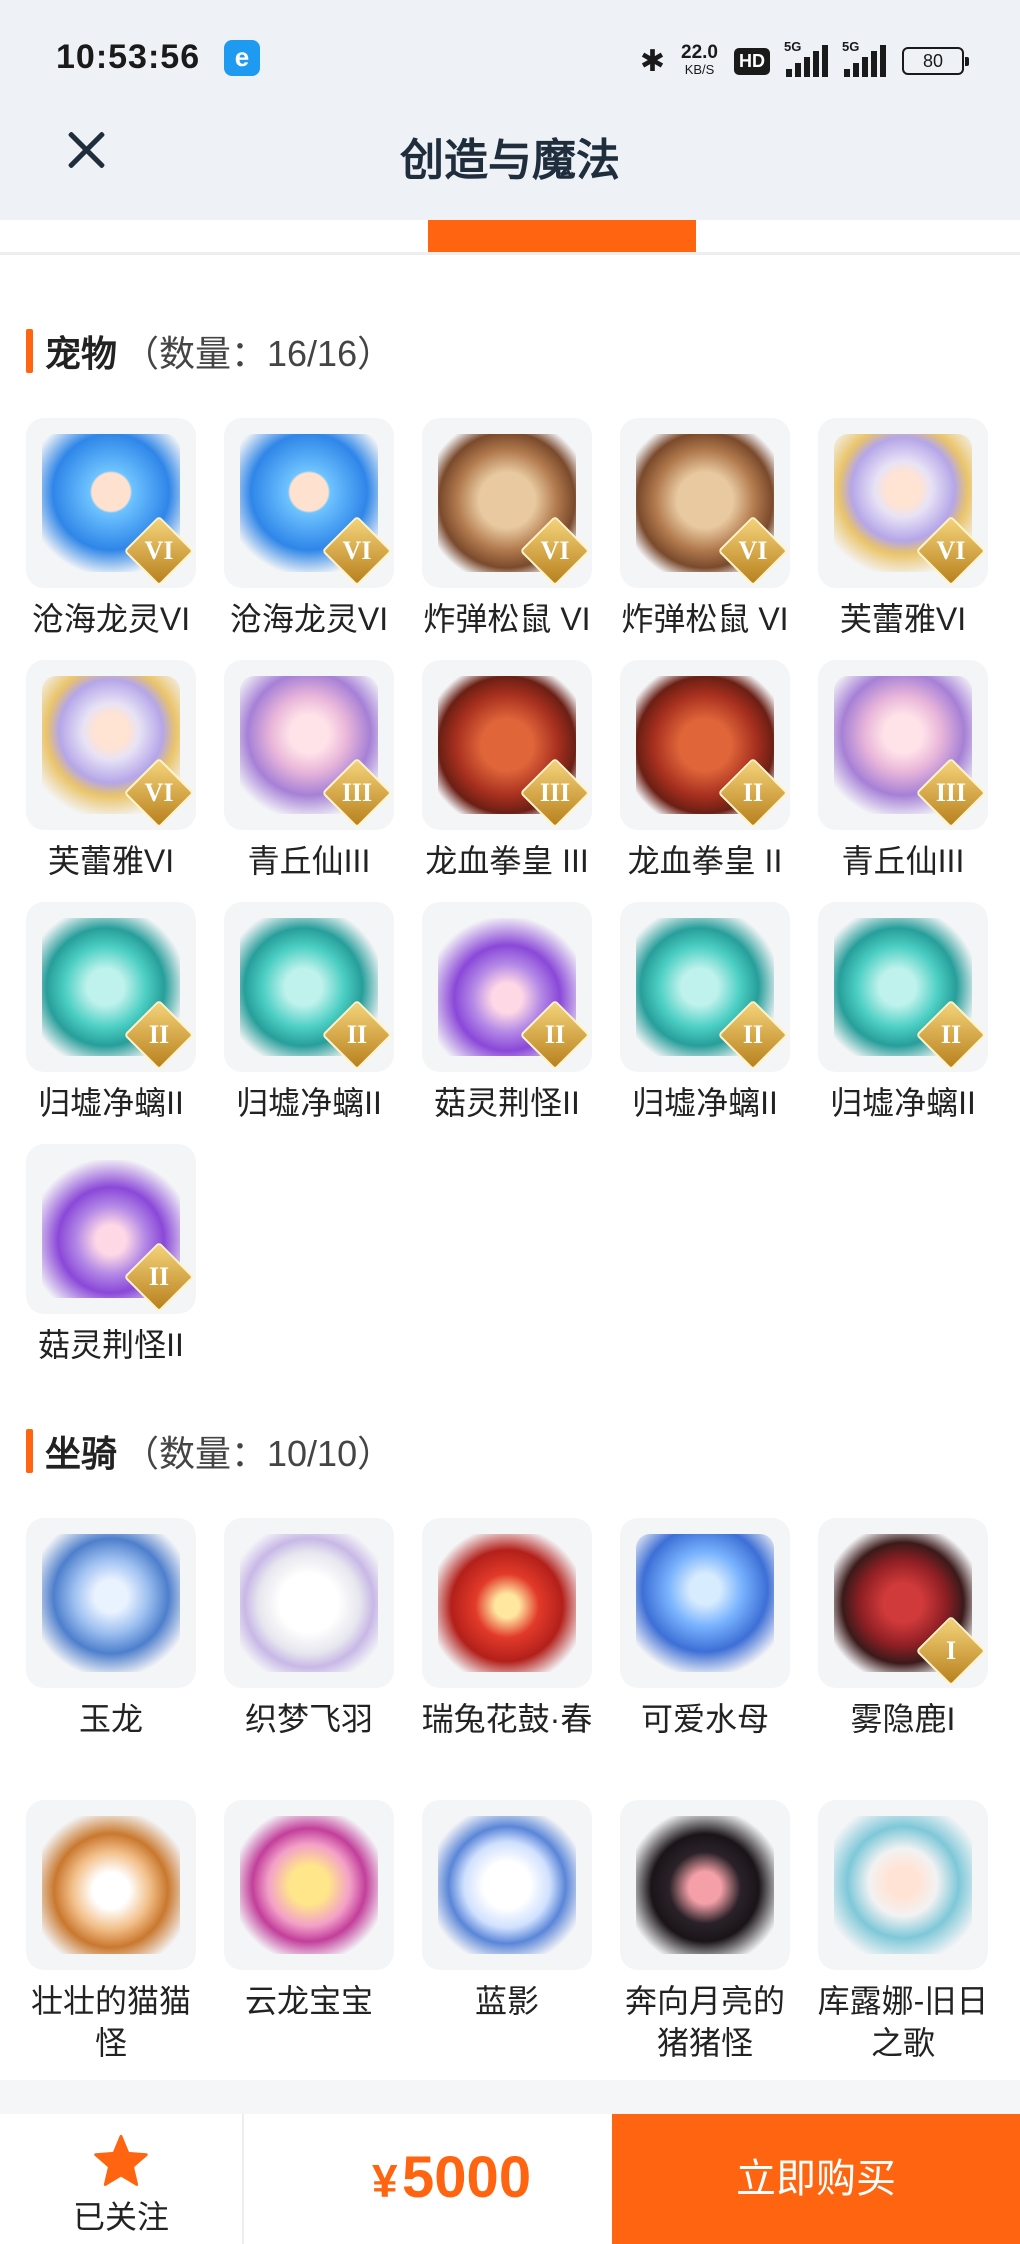 The height and width of the screenshot is (2244, 1020). What do you see at coordinates (903, 1603) in the screenshot?
I see `item-thumbnail: I` at bounding box center [903, 1603].